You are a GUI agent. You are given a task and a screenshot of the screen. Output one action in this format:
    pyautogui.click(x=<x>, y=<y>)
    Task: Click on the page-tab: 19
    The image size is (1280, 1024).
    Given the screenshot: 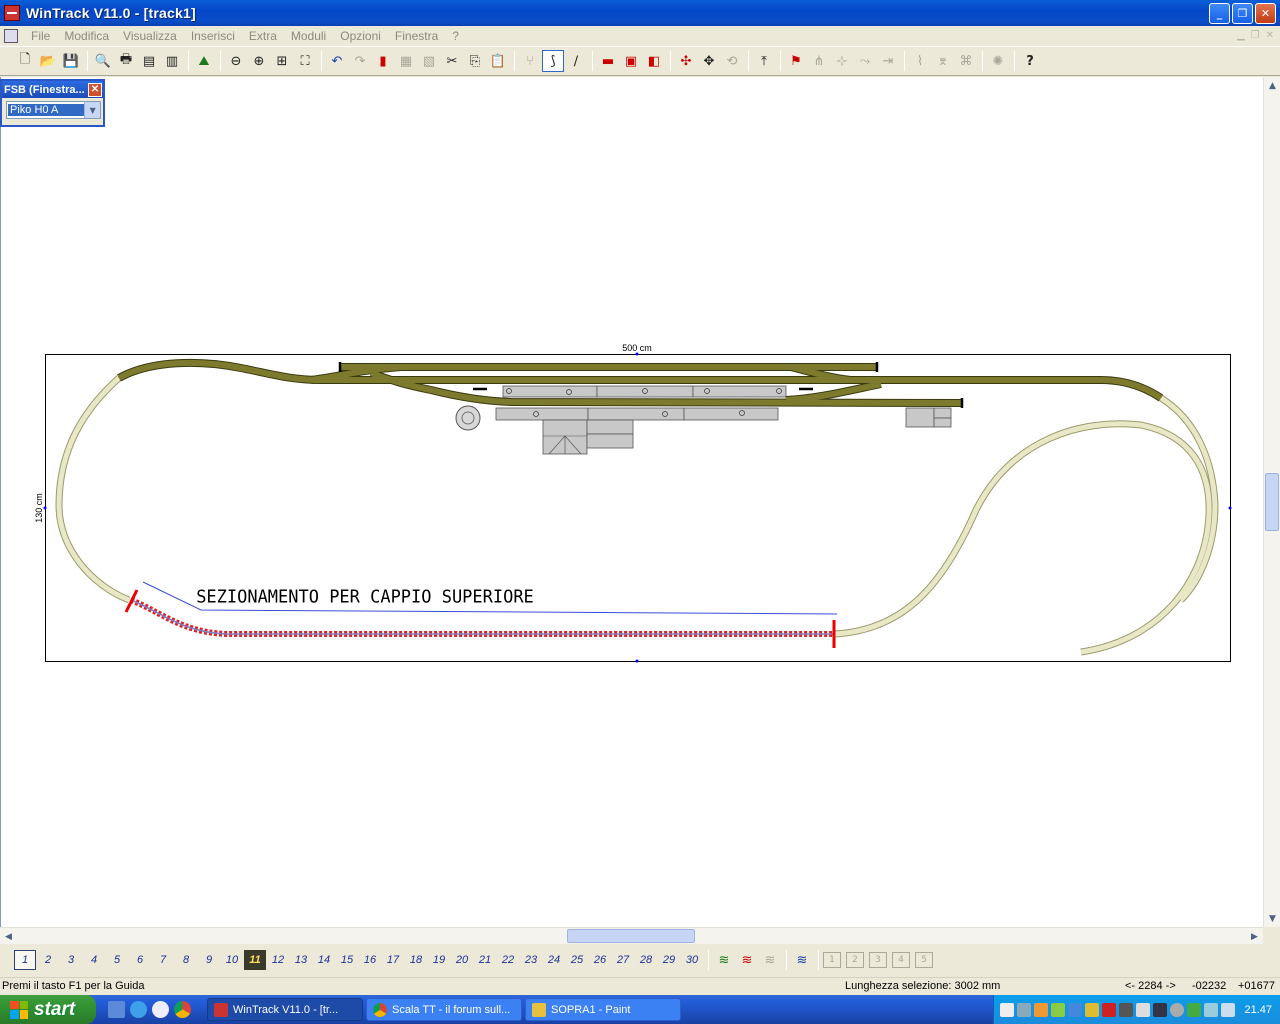 What is the action you would take?
    pyautogui.click(x=439, y=960)
    